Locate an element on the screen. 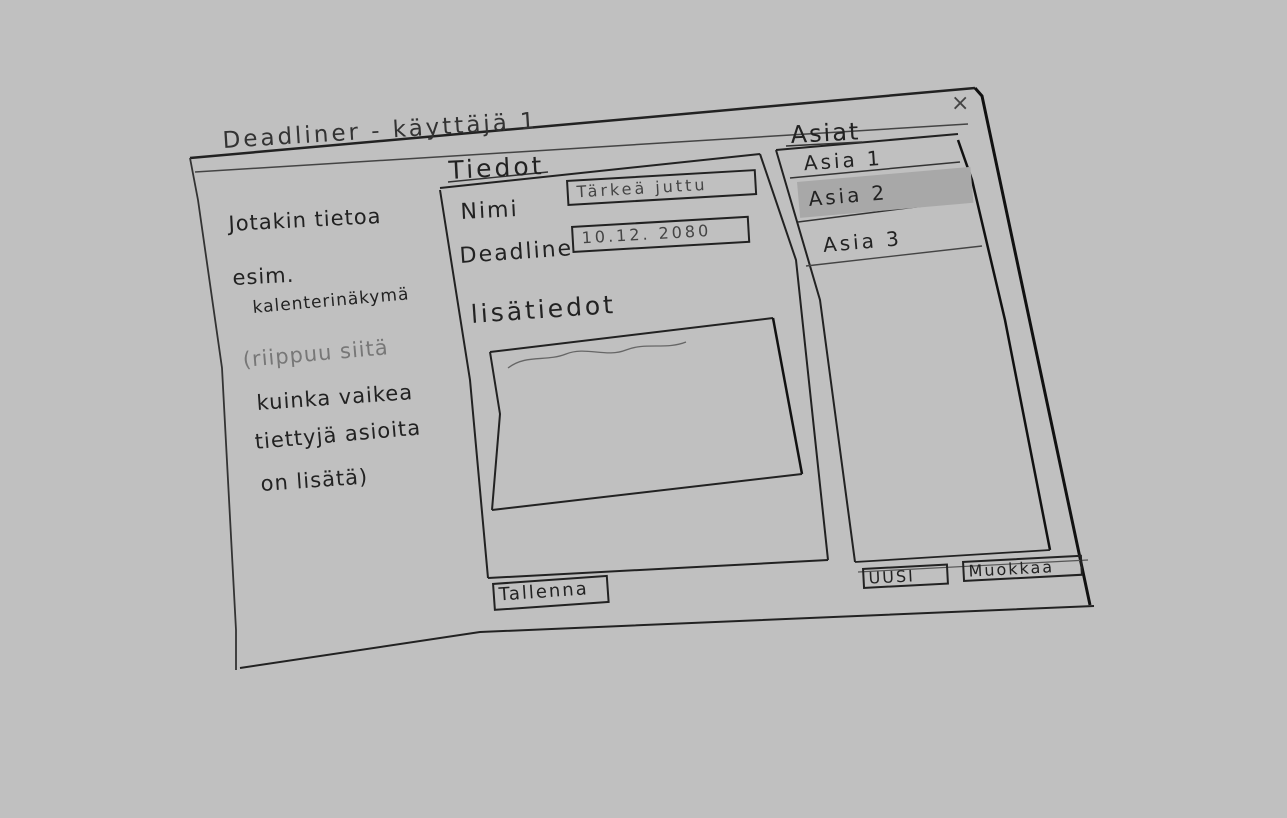 The width and height of the screenshot is (1287, 818). extra-info-textarea is located at coordinates (646, 414).